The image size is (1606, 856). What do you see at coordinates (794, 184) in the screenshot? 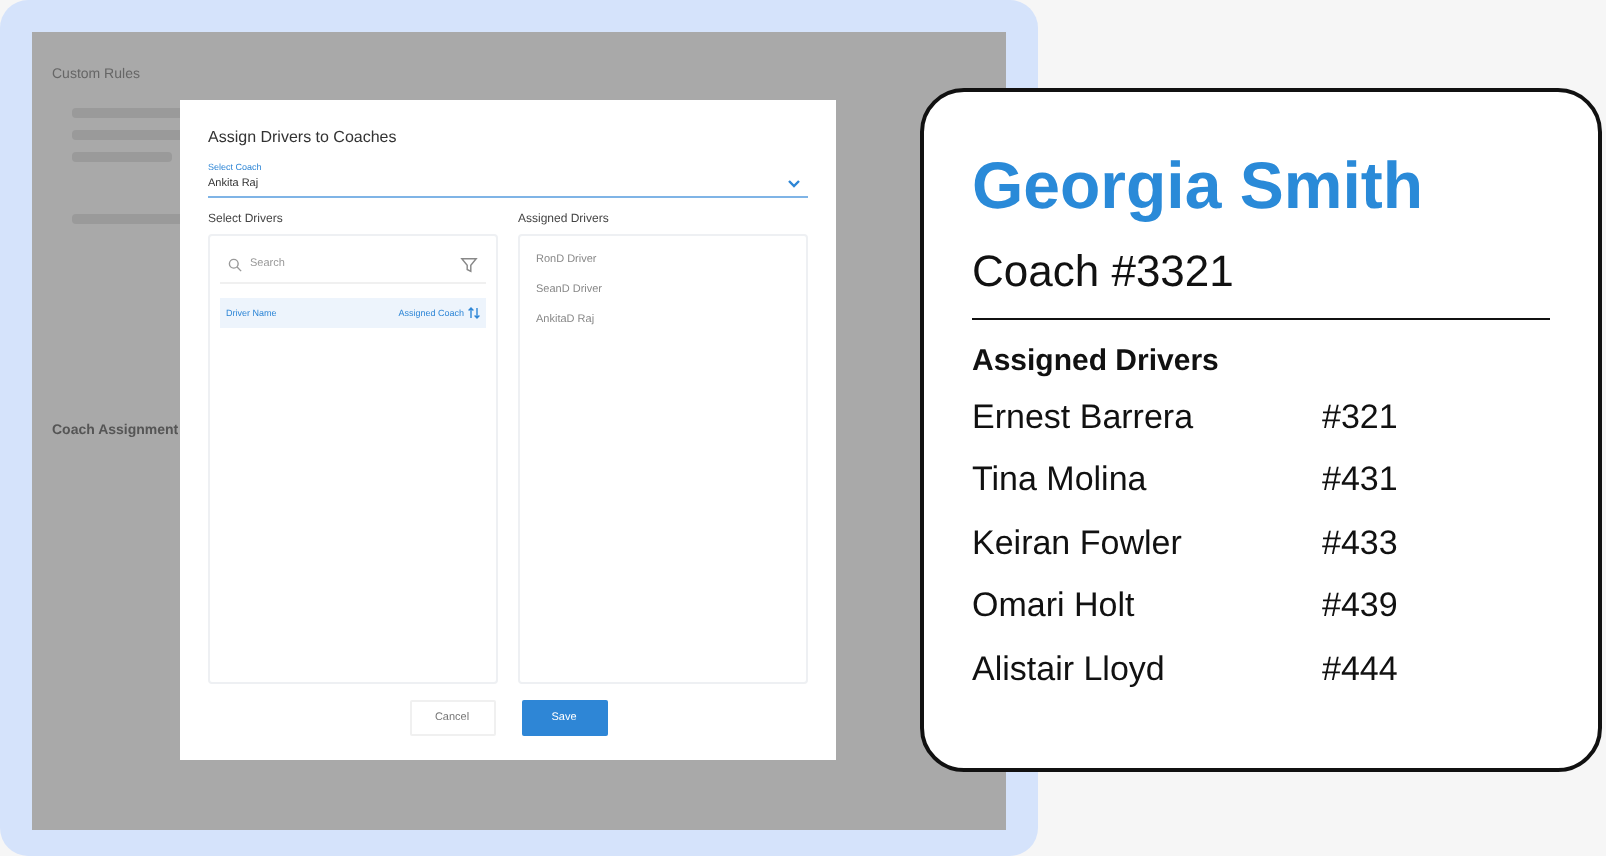
I see `chevron-down-icon` at bounding box center [794, 184].